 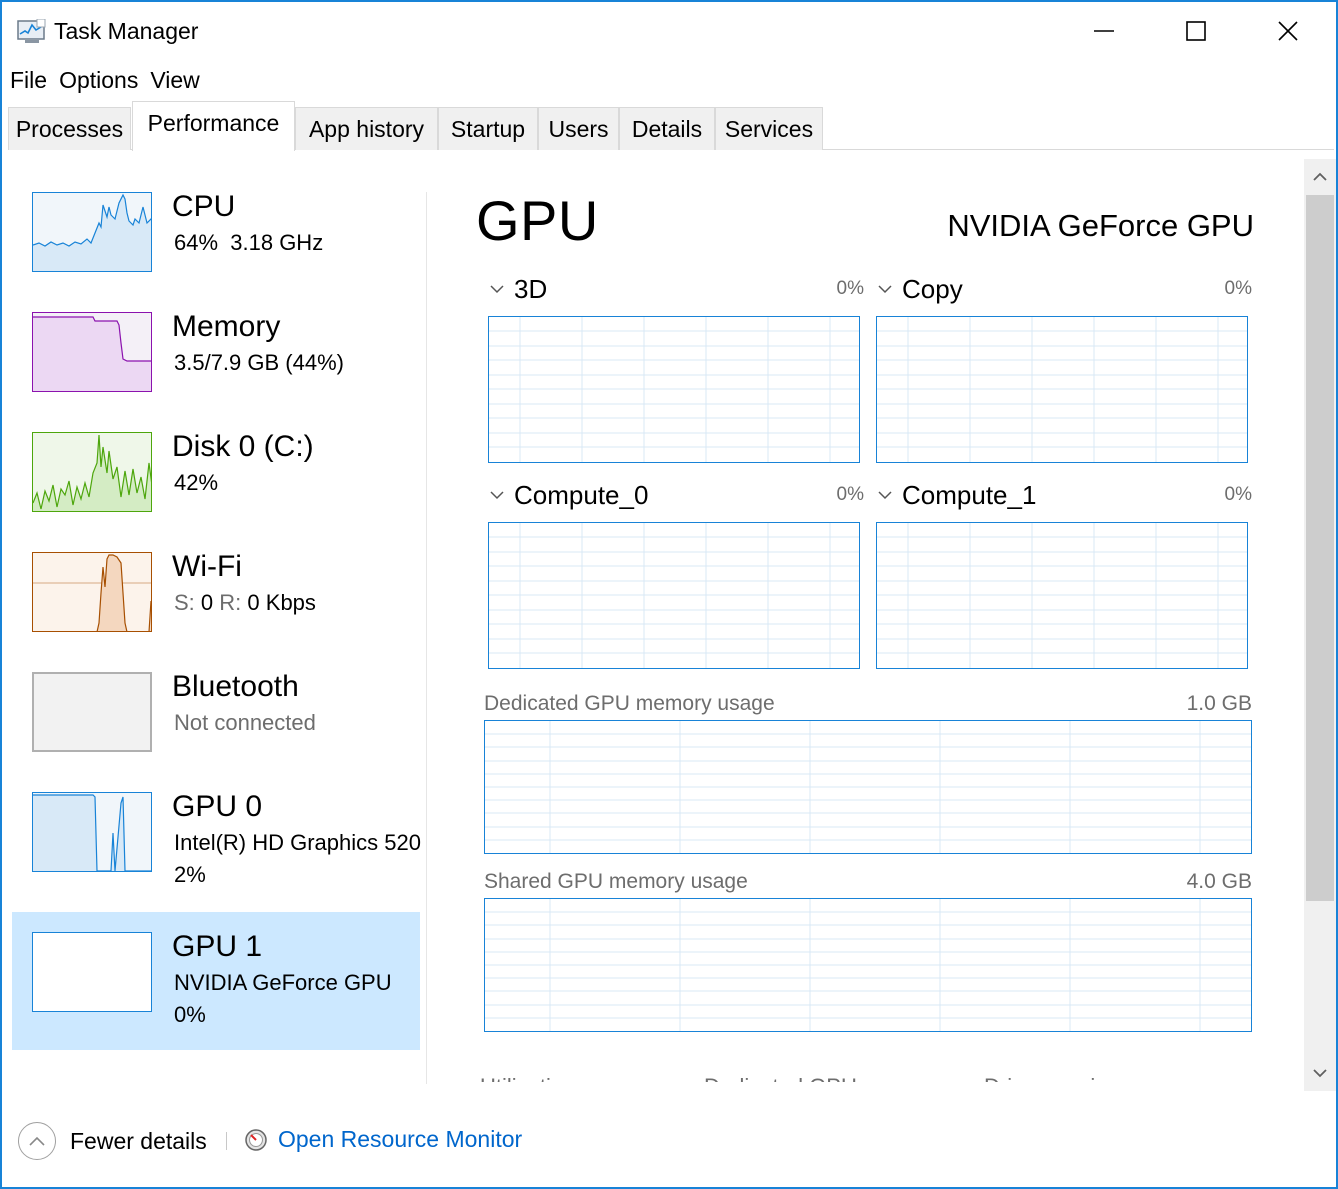 I want to click on scroll-down-button, so click(x=1320, y=1073).